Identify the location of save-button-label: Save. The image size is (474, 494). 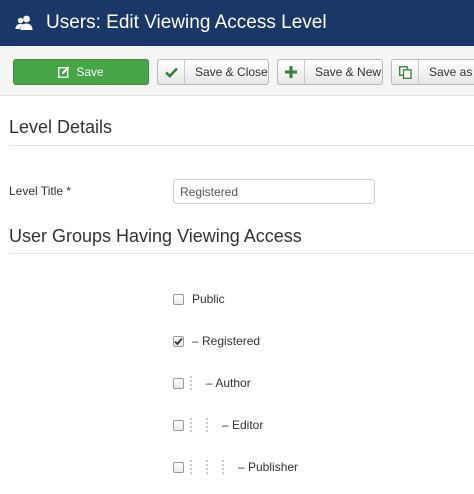
(90, 72).